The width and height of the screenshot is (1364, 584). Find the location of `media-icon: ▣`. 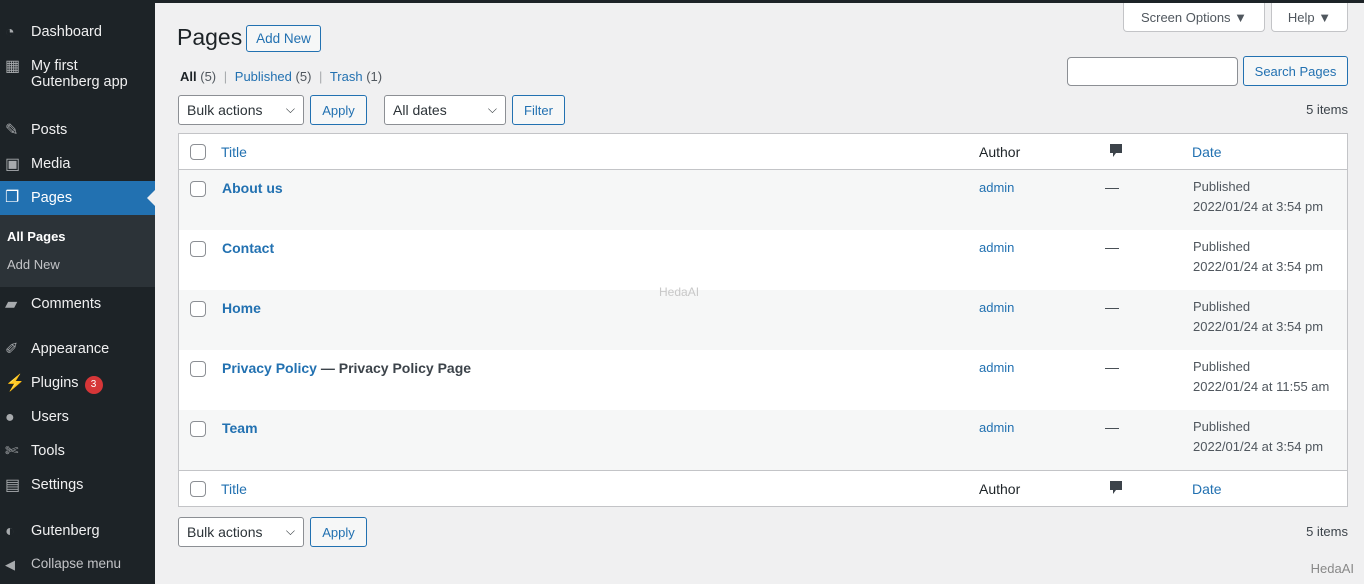

media-icon: ▣ is located at coordinates (13, 164).